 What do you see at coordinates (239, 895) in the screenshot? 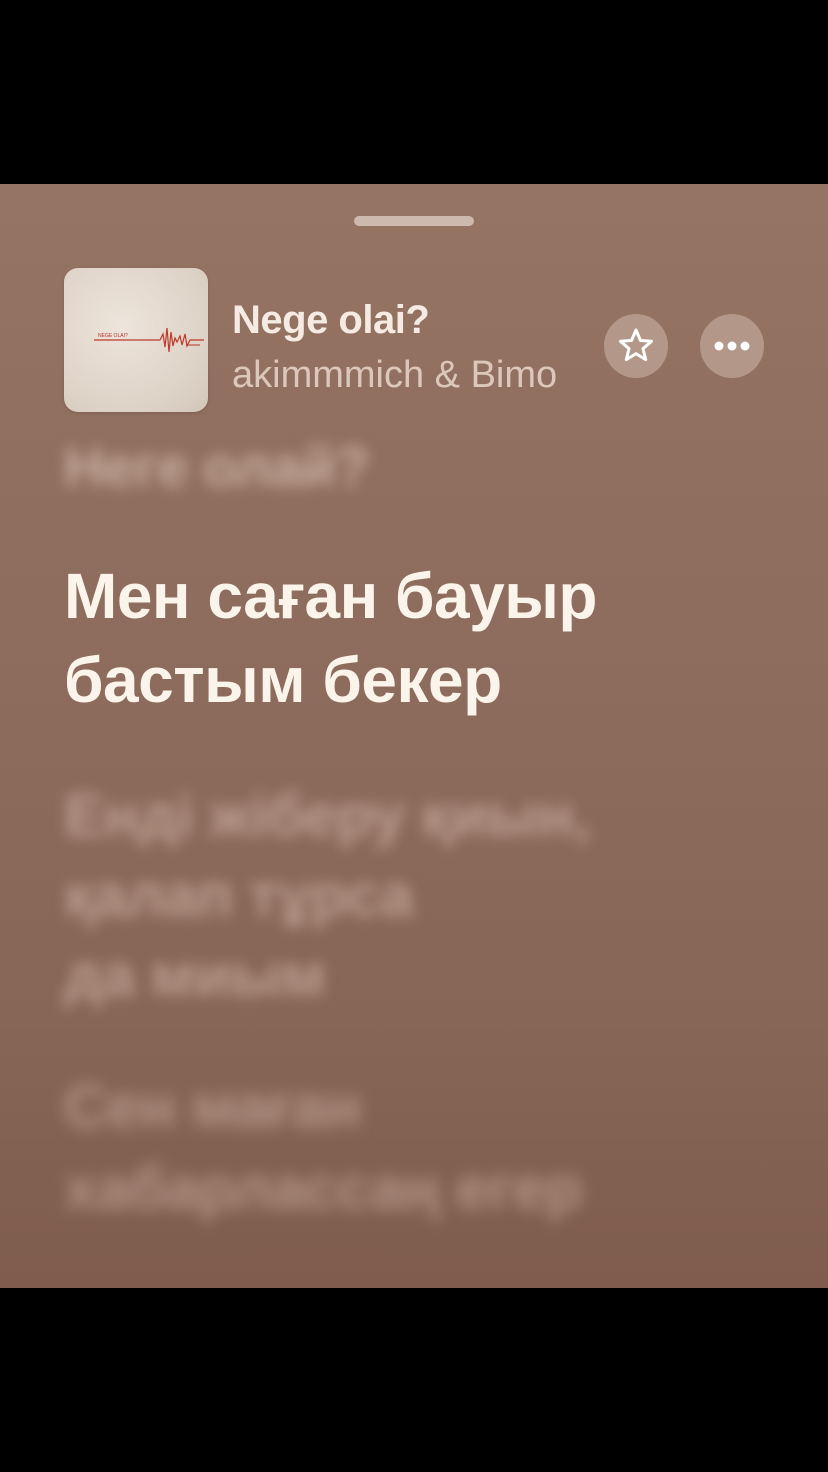
I see `lyric-text: қалап тұрса` at bounding box center [239, 895].